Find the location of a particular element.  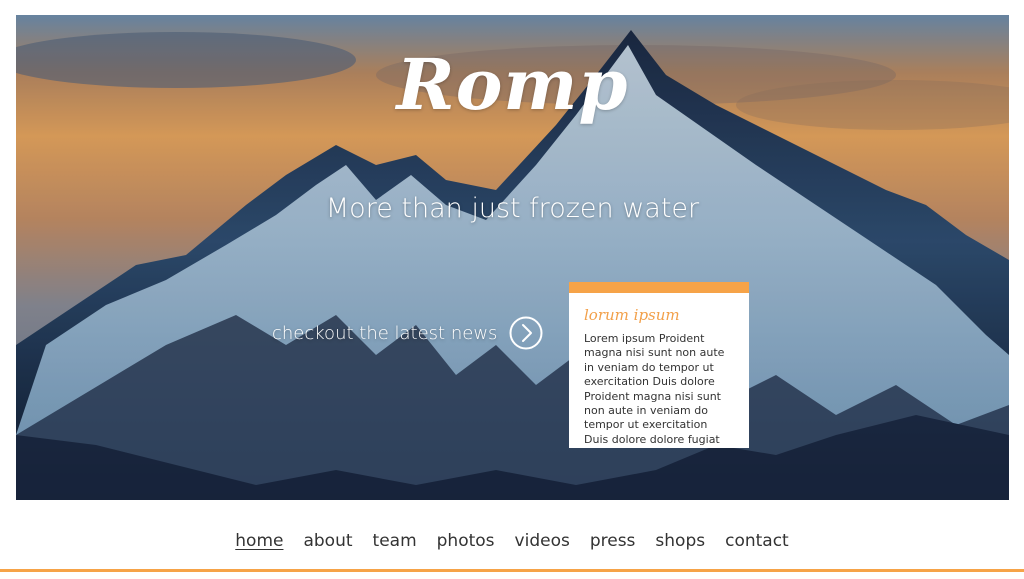

news-card-title: lorum ipsum is located at coordinates (632, 315).